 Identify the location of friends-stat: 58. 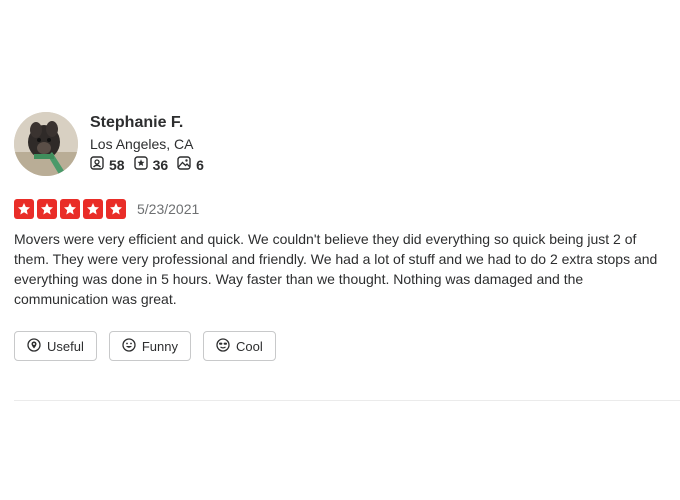
(107, 165).